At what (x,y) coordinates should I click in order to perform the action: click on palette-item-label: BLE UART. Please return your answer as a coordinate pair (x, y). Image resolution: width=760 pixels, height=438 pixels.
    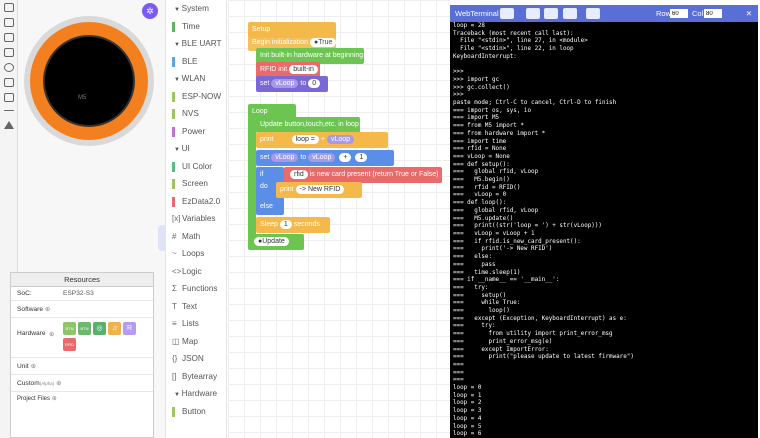
    Looking at the image, I should click on (201, 43).